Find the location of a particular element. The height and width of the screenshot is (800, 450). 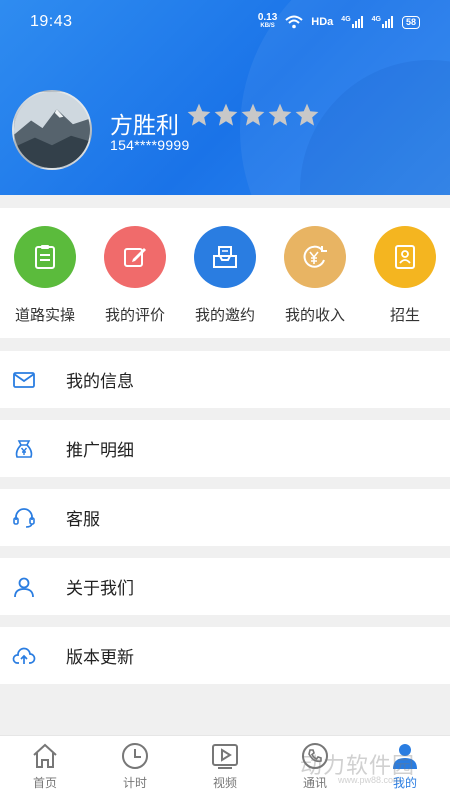

quick-action-label: 道路实操 is located at coordinates (44, 315).